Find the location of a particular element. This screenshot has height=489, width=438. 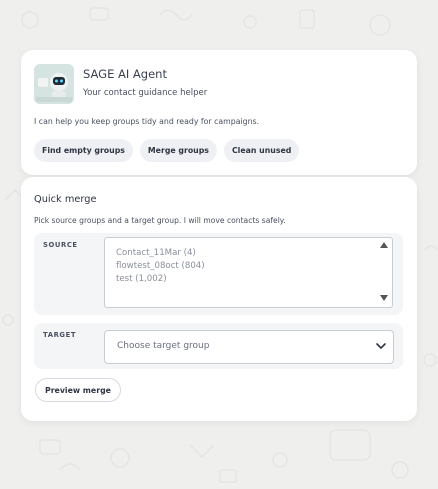

merge-groups-button: Merge groups is located at coordinates (178, 150).